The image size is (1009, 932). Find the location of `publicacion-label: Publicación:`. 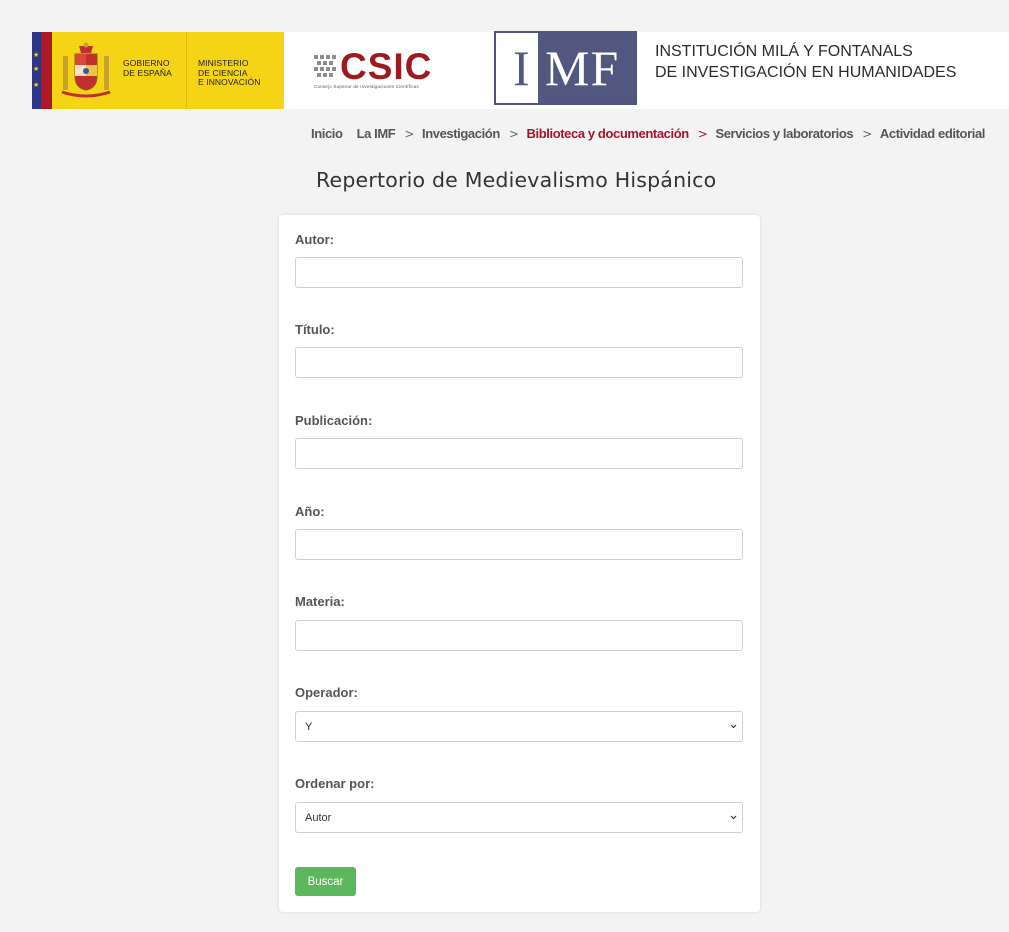

publicacion-label: Publicación: is located at coordinates (334, 420).